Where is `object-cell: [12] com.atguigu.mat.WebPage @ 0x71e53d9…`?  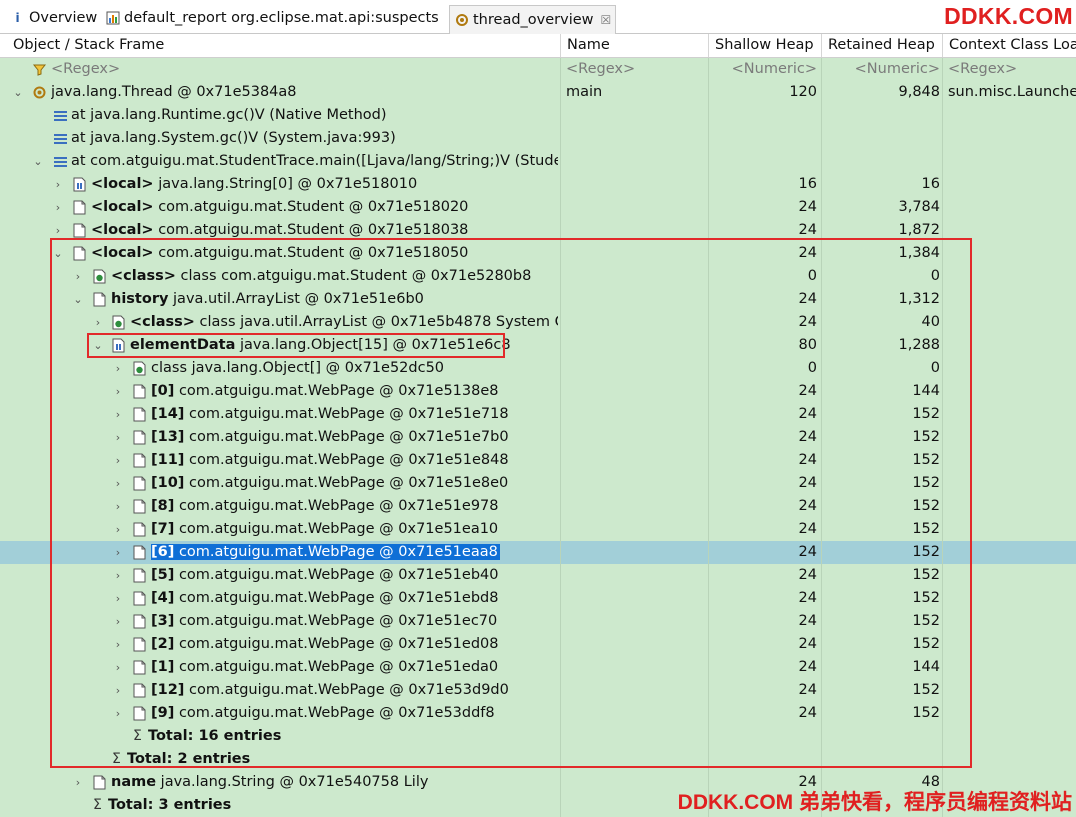 object-cell: [12] com.atguigu.mat.WebPage @ 0x71e53d9… is located at coordinates (354, 690).